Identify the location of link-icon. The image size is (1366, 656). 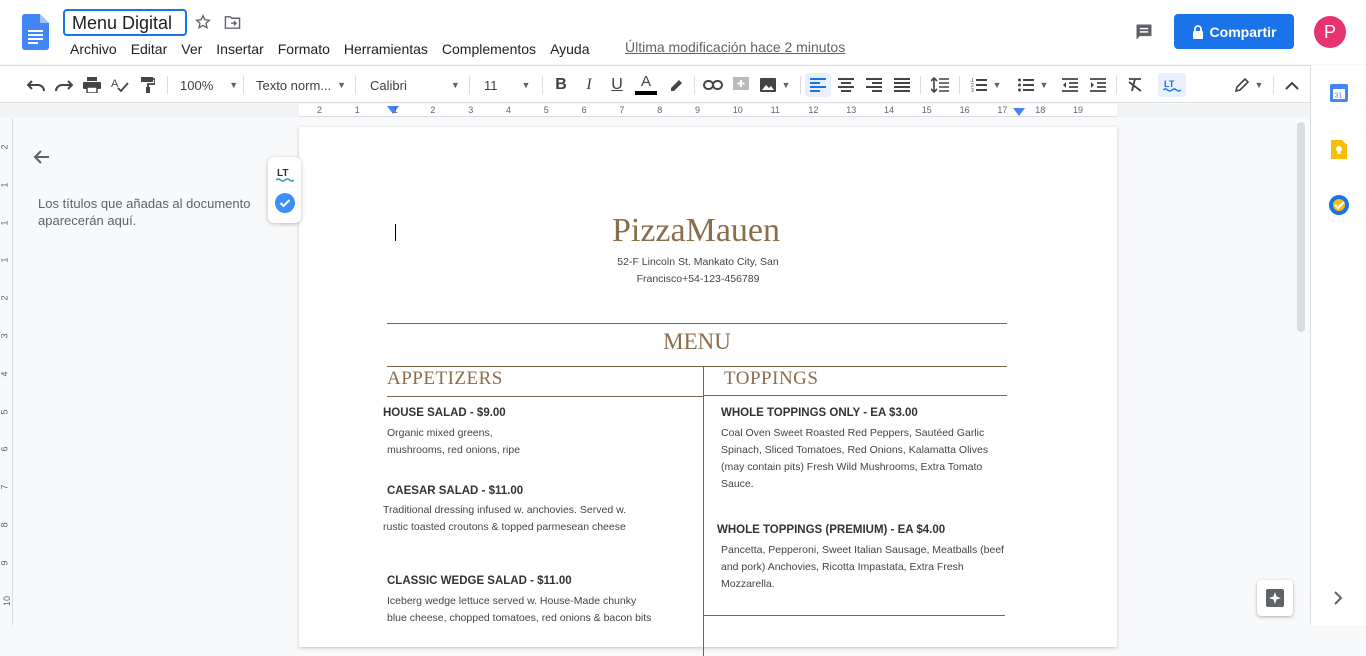
(713, 85).